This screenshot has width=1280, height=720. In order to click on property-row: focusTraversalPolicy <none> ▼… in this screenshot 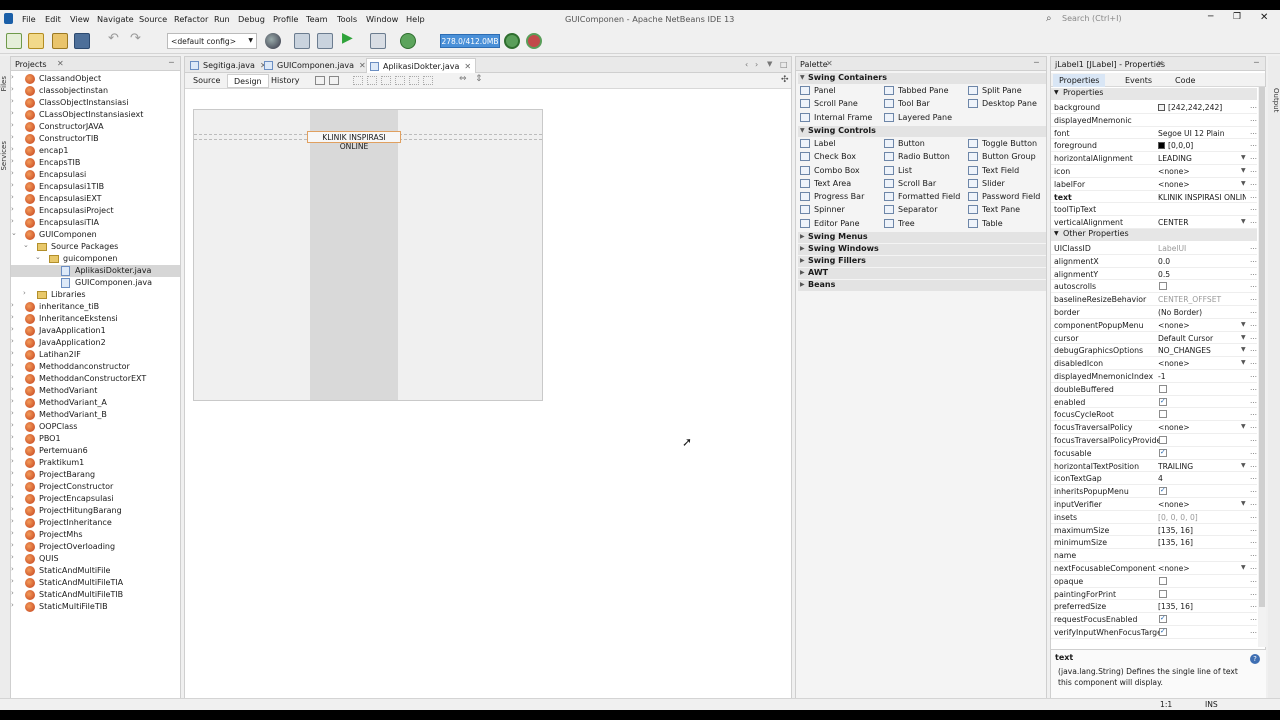, I will do `click(1154, 427)`.